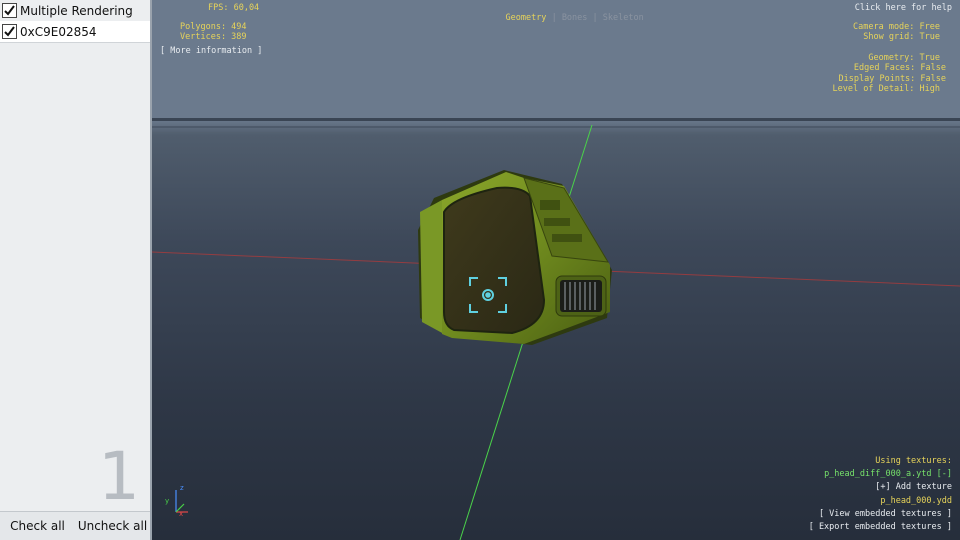  Describe the element at coordinates (901, 37) in the screenshot. I see `show-grid-toggle: Show grid: True` at that location.